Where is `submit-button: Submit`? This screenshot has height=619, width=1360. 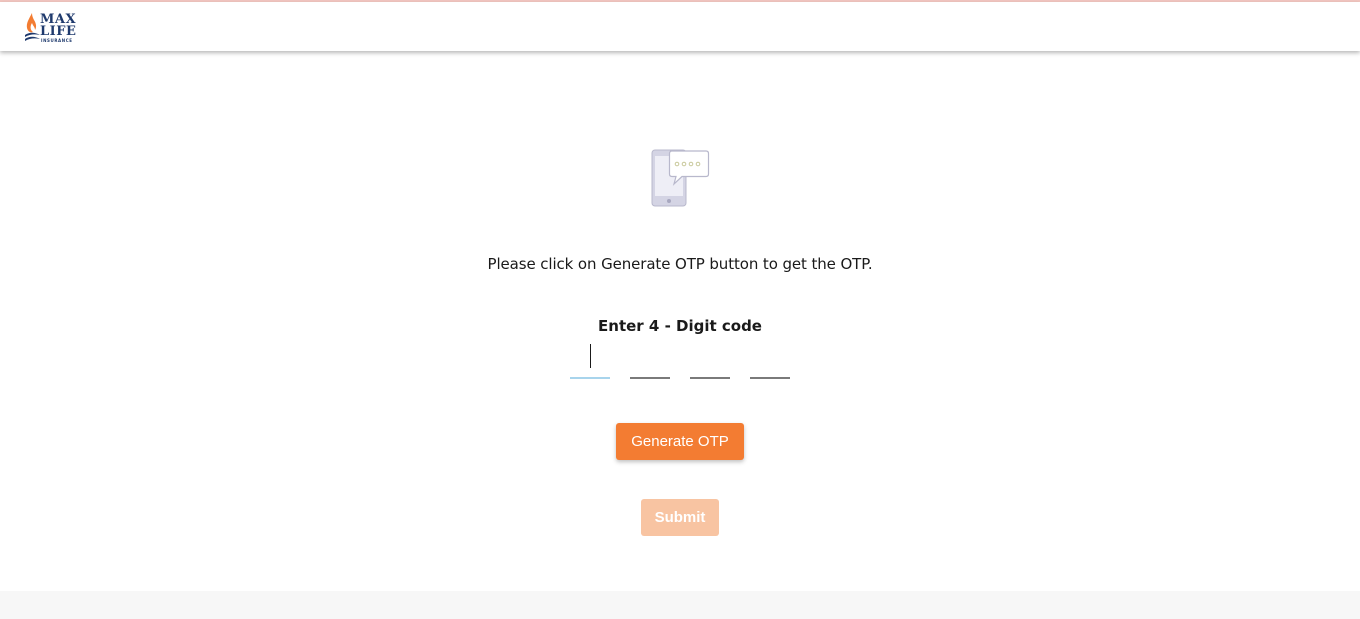 submit-button: Submit is located at coordinates (680, 517).